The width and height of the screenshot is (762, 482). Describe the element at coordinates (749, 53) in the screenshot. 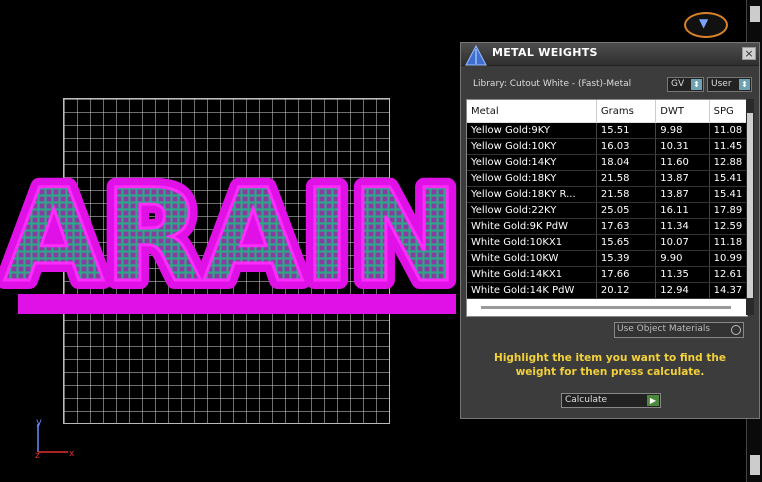

I see `close-button: ×` at that location.